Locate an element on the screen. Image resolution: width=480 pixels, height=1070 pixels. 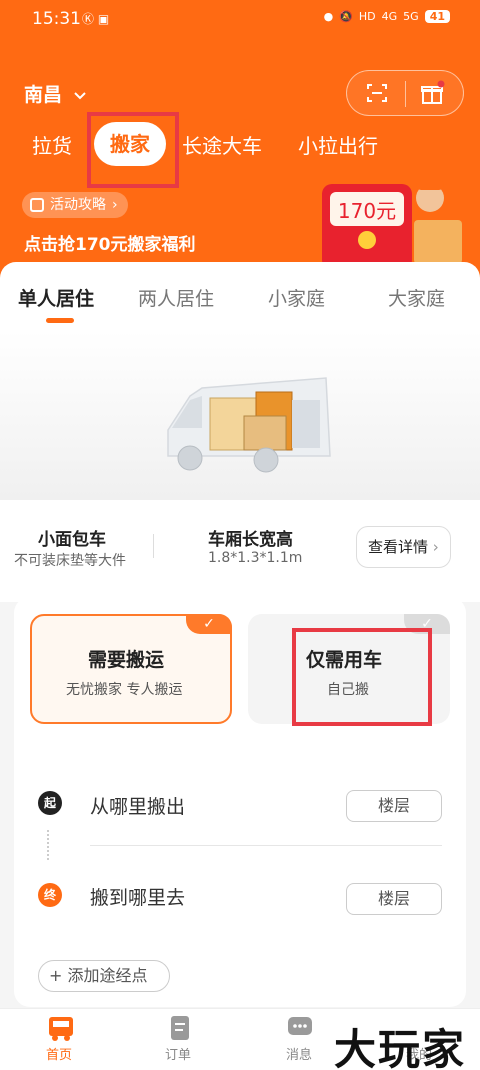
check-icon: ✓ is located at coordinates (209, 624).